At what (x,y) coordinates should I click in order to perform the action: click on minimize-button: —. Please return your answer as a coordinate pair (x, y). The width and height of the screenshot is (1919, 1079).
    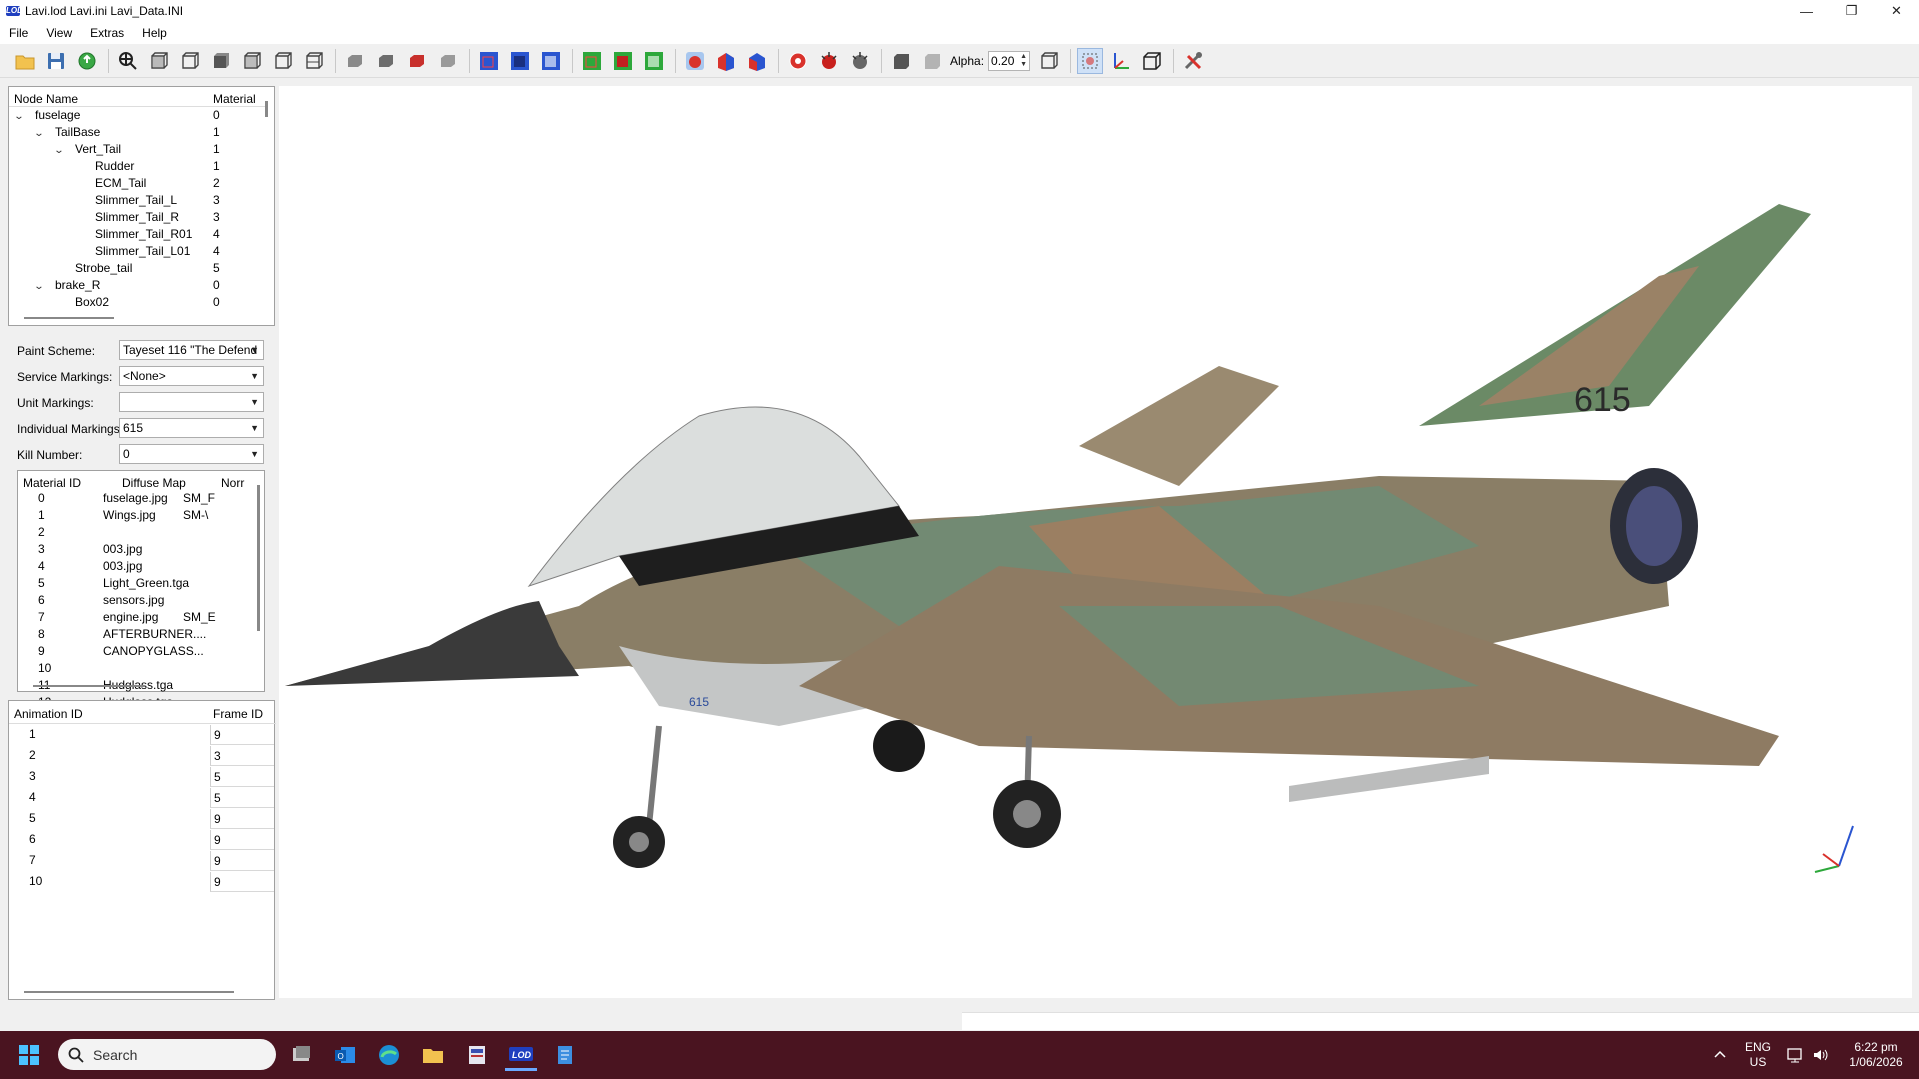
    Looking at the image, I should click on (1806, 11).